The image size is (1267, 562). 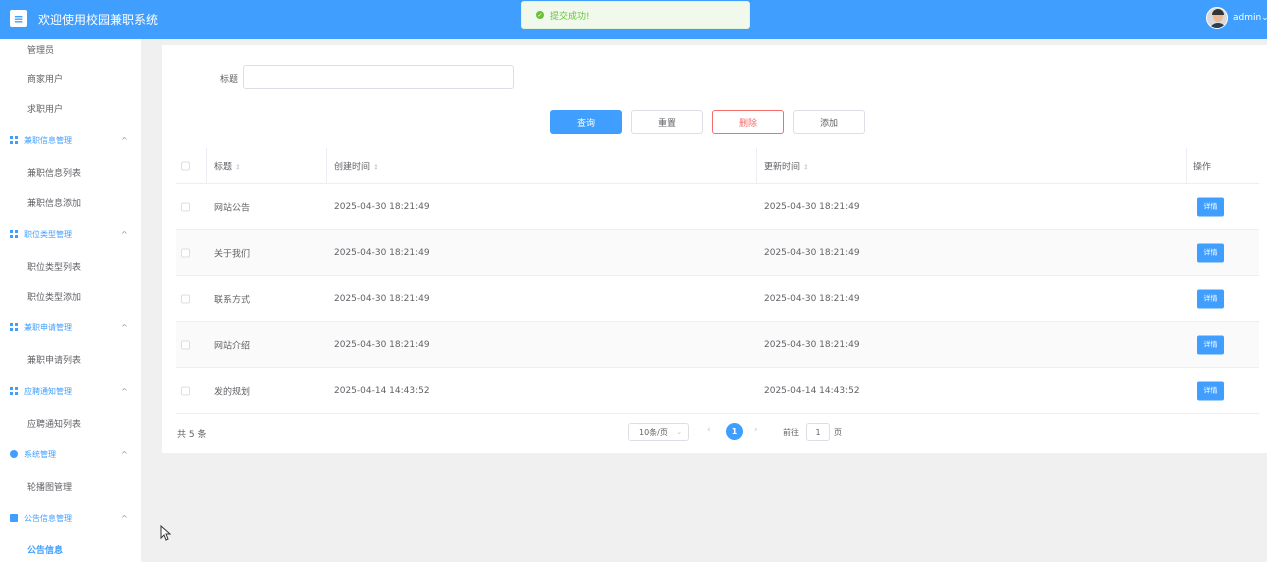 What do you see at coordinates (838, 432) in the screenshot?
I see `goto-suffix: 页` at bounding box center [838, 432].